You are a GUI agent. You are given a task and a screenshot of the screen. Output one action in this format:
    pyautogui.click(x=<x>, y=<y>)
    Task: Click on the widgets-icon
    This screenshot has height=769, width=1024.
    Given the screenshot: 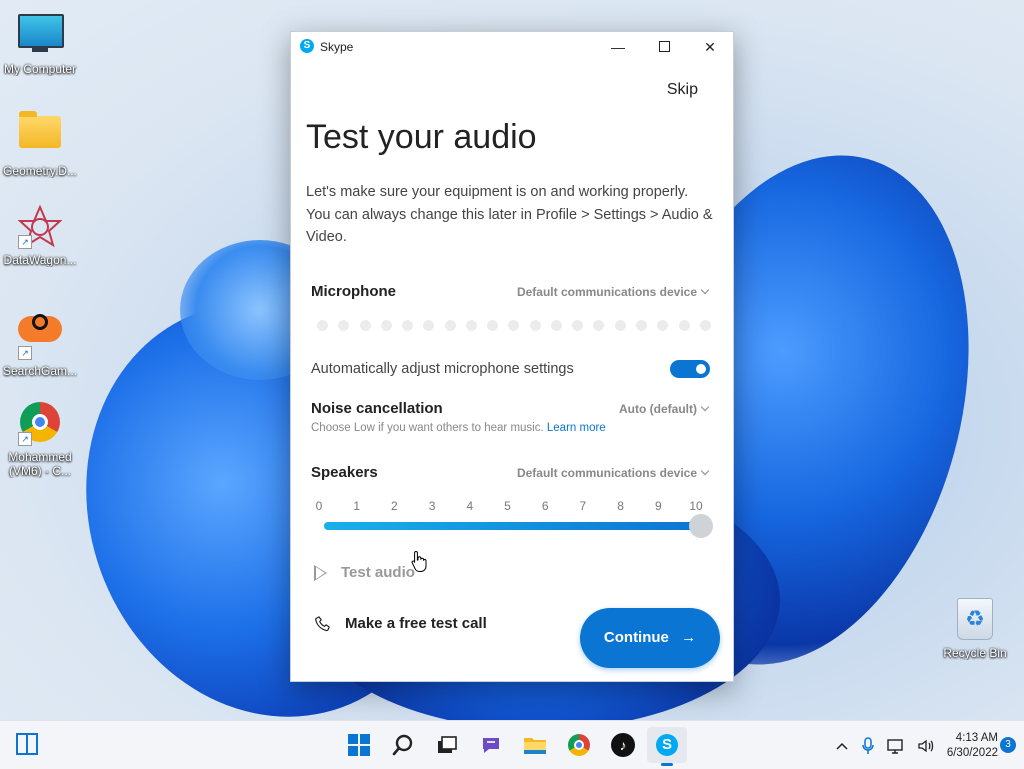 What is the action you would take?
    pyautogui.click(x=27, y=744)
    